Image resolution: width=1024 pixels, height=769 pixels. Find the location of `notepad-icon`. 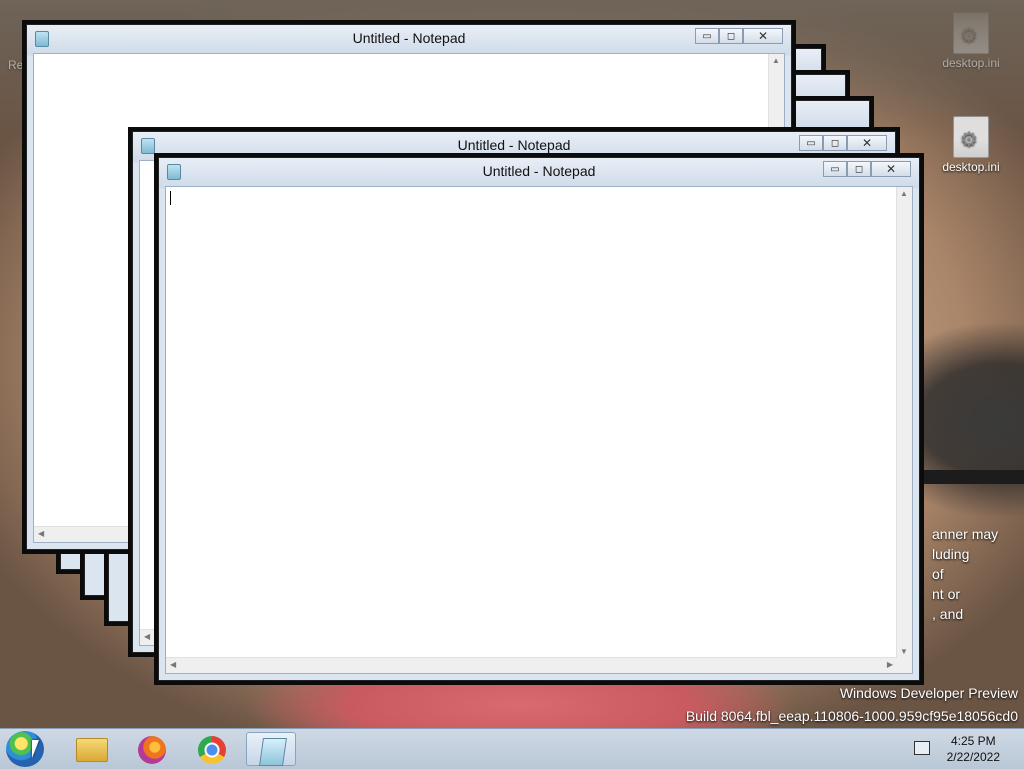

notepad-icon is located at coordinates (273, 752).